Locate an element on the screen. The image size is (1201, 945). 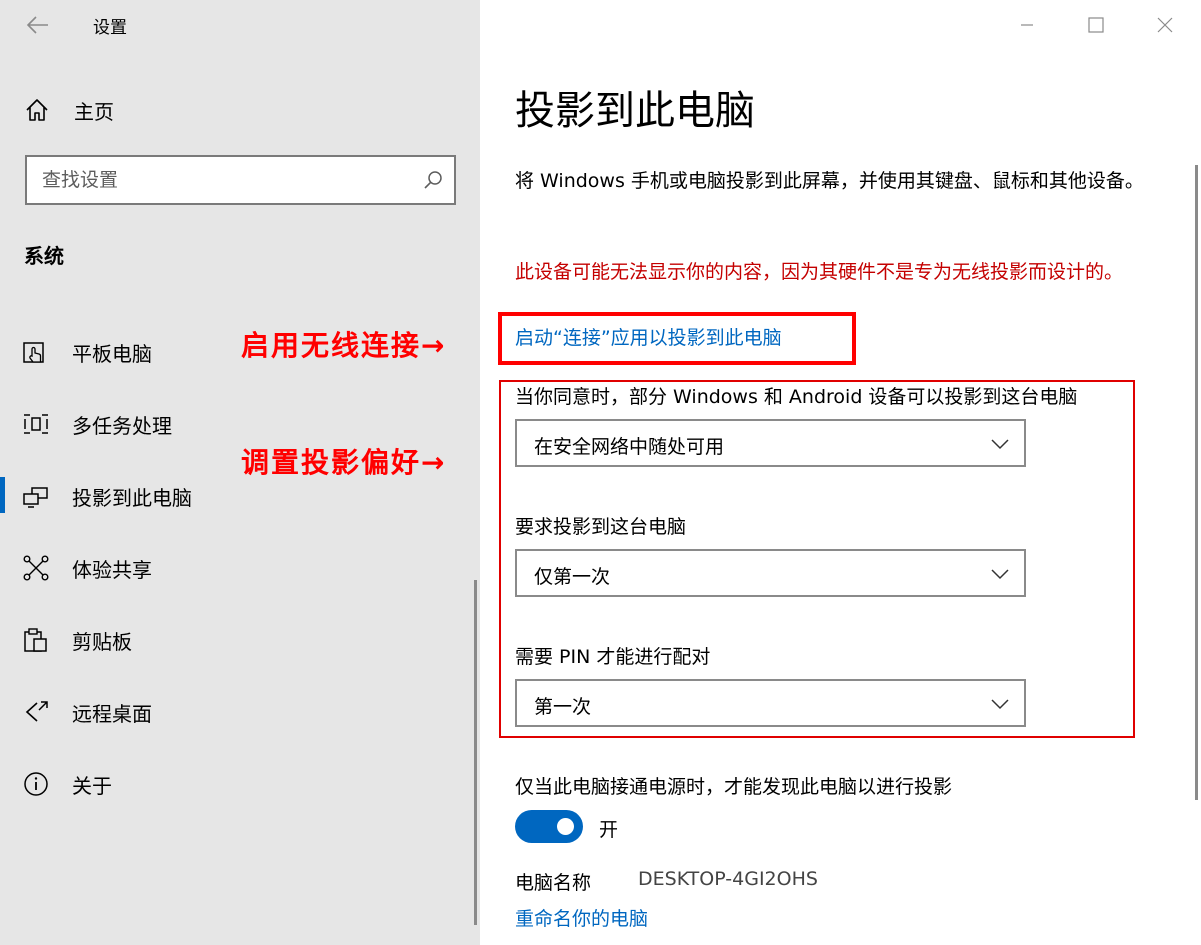
info-icon is located at coordinates (36, 784).